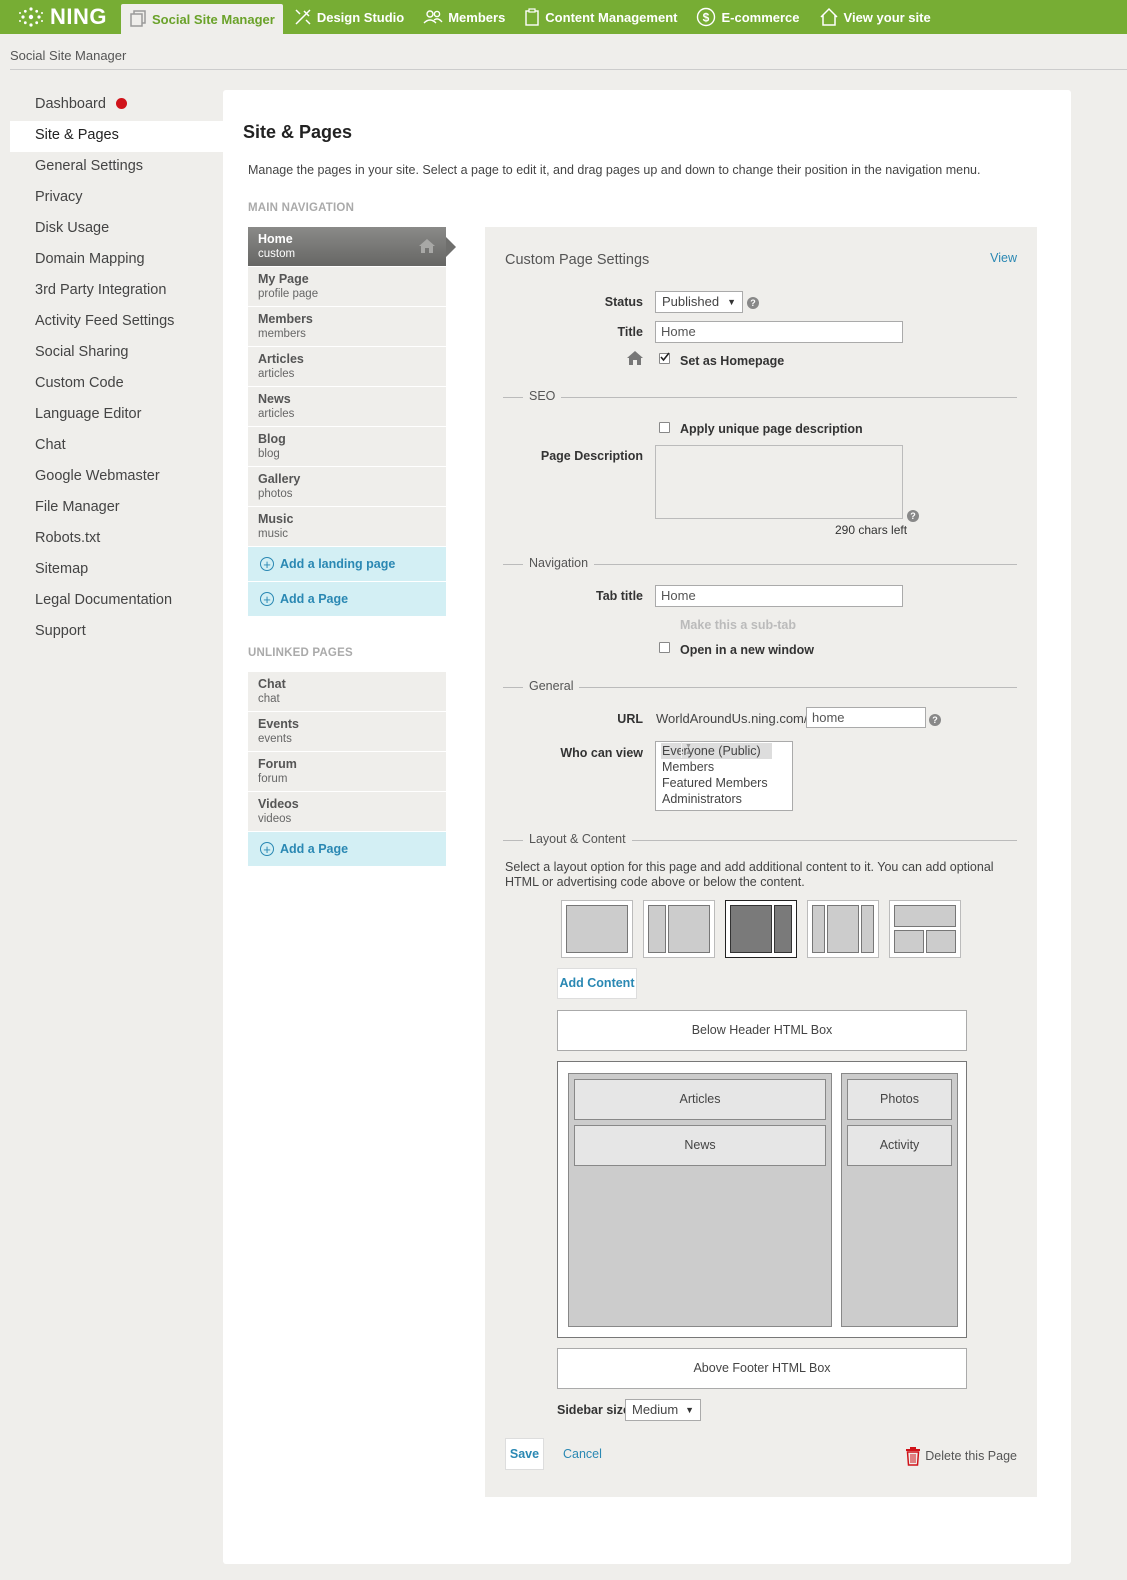 The height and width of the screenshot is (1580, 1127). What do you see at coordinates (116, 260) in the screenshot?
I see `sidebar-item-domain-mapping: Domain Mapping` at bounding box center [116, 260].